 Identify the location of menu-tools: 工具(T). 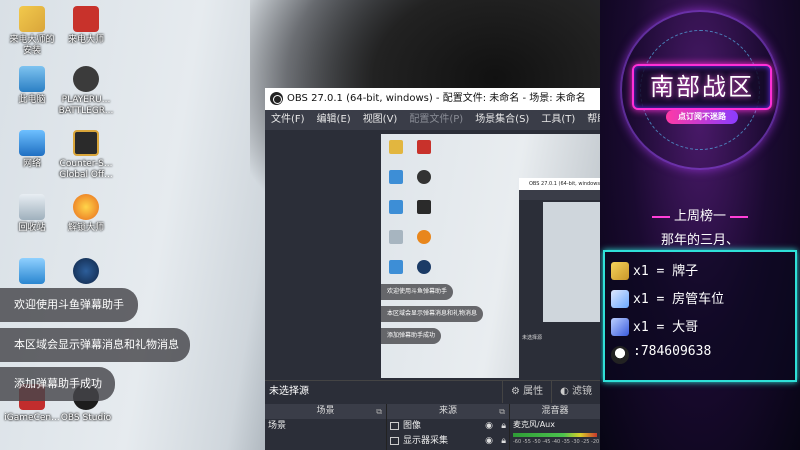
(558, 120).